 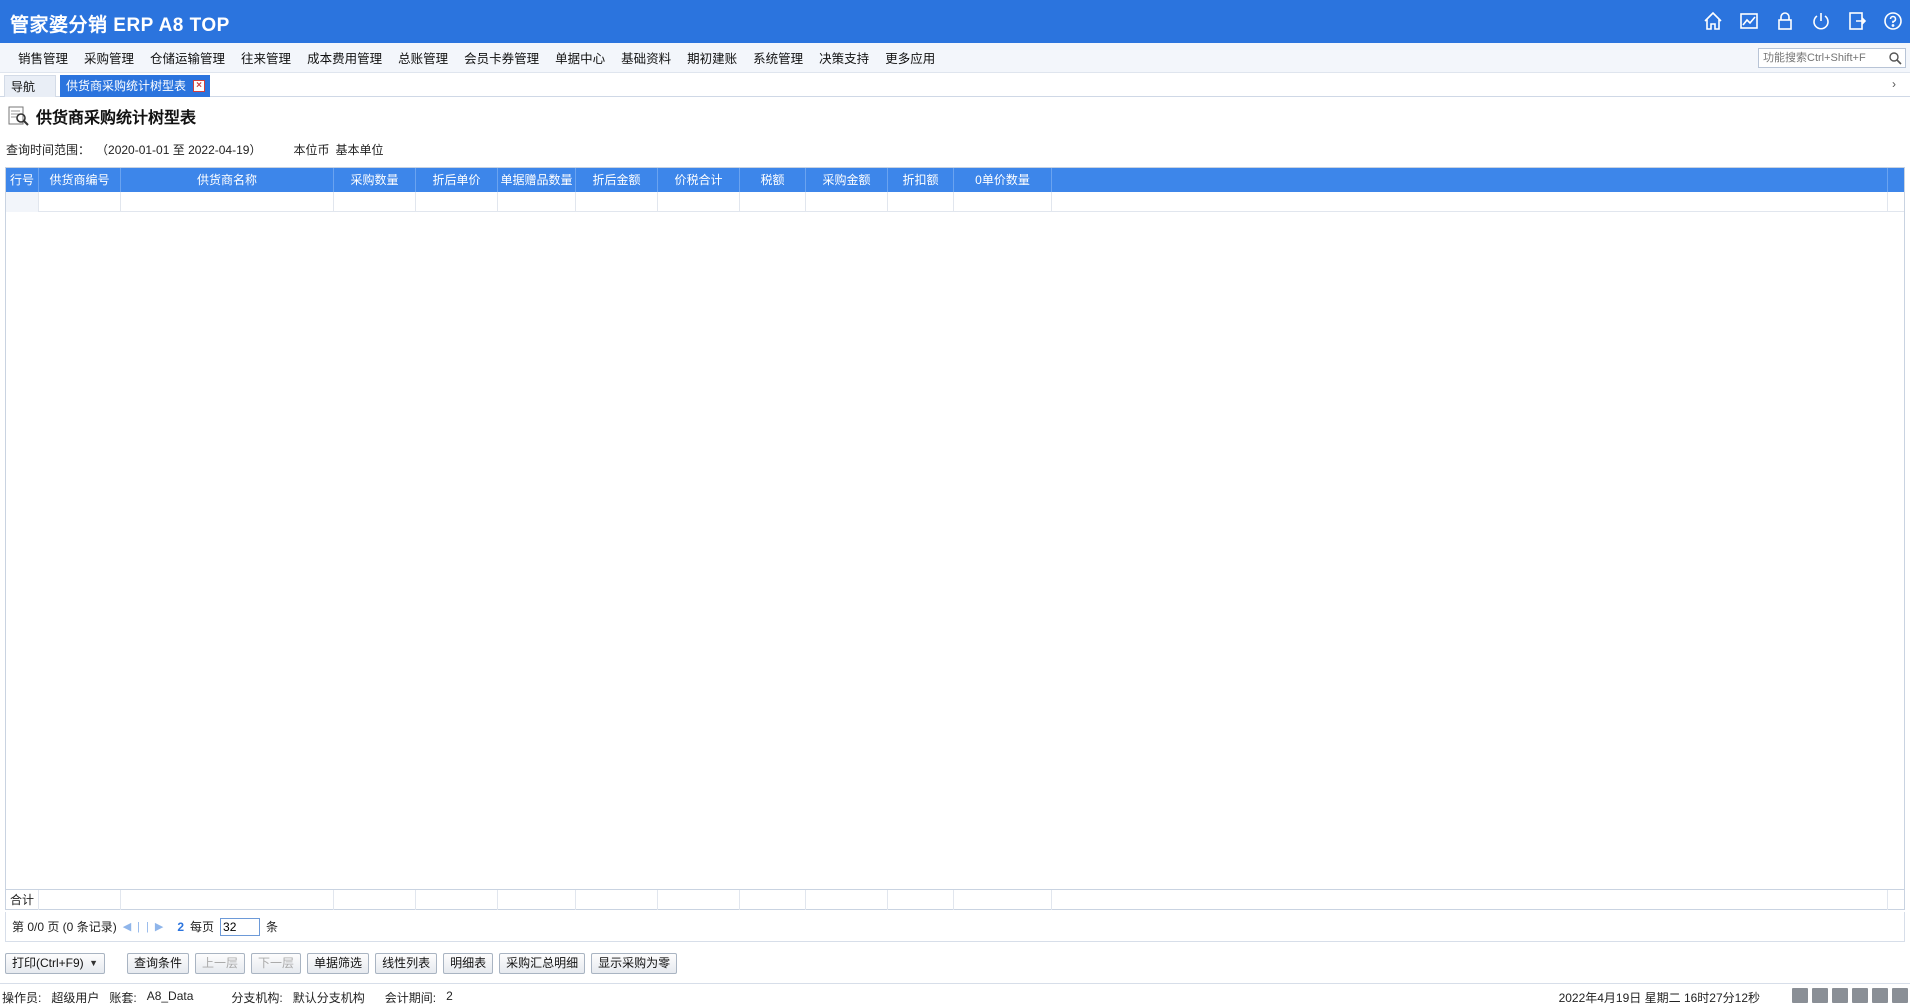 What do you see at coordinates (1821, 21) in the screenshot?
I see `power-icon` at bounding box center [1821, 21].